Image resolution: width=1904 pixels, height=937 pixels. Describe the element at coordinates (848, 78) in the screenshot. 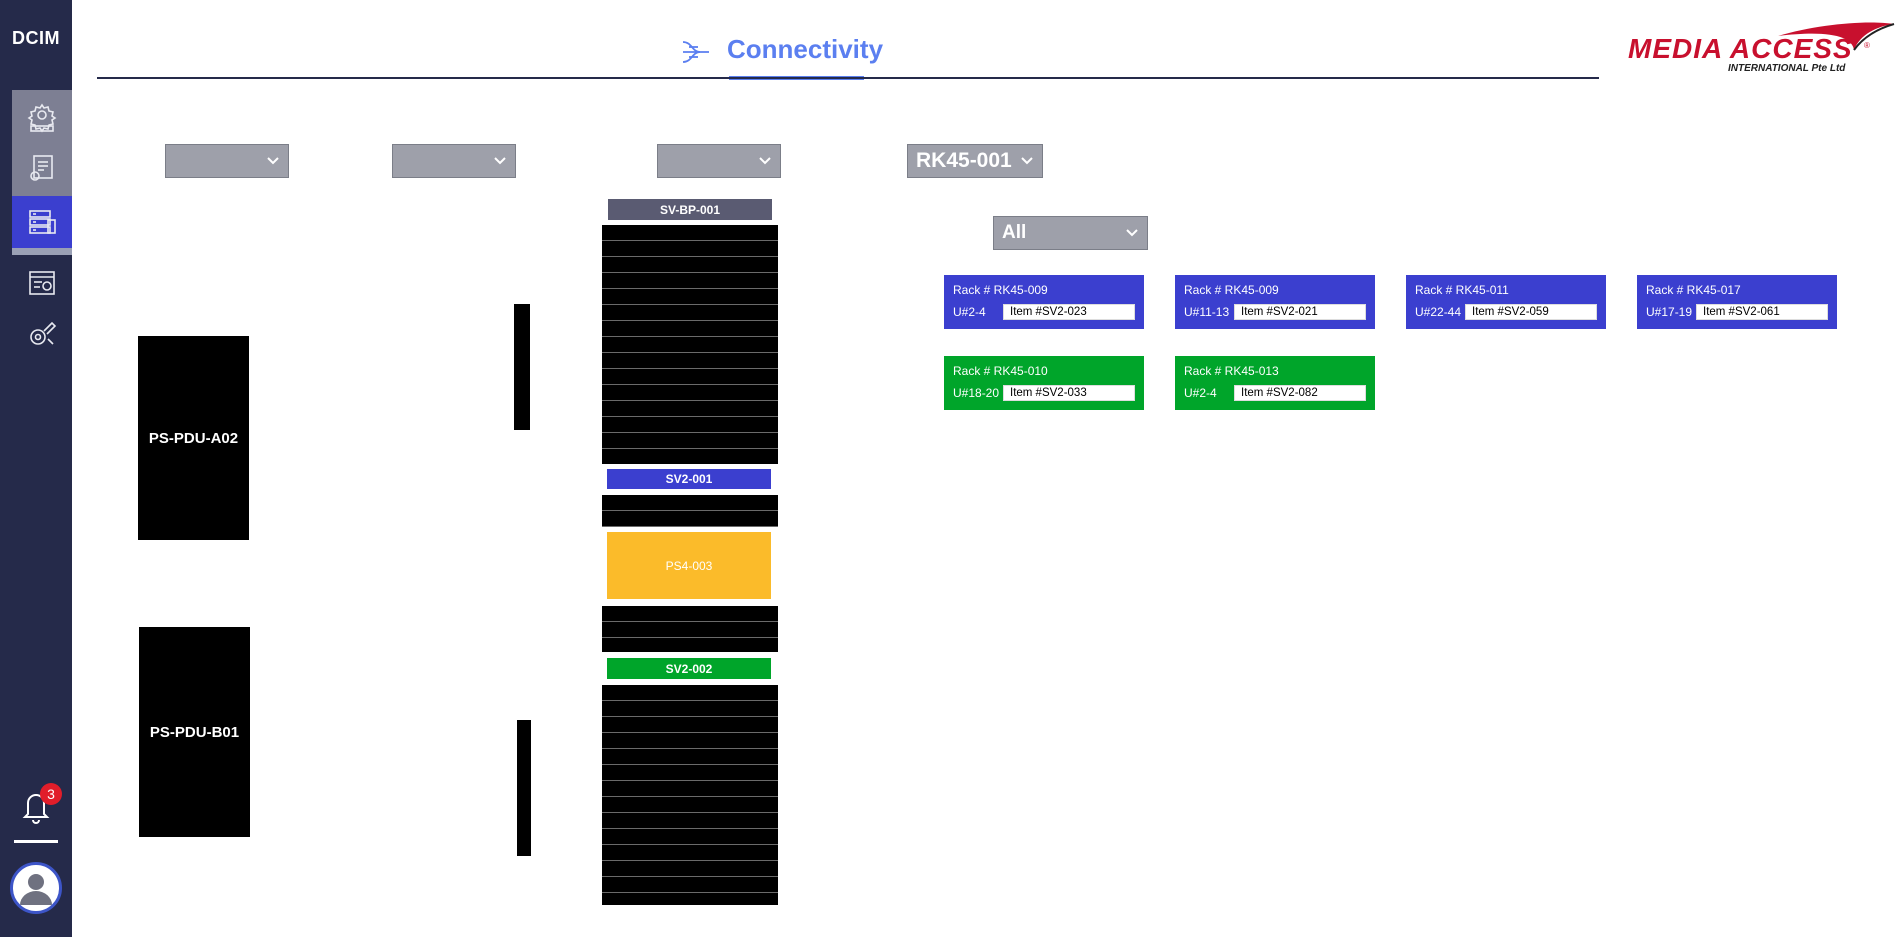

I see `header-divider` at that location.